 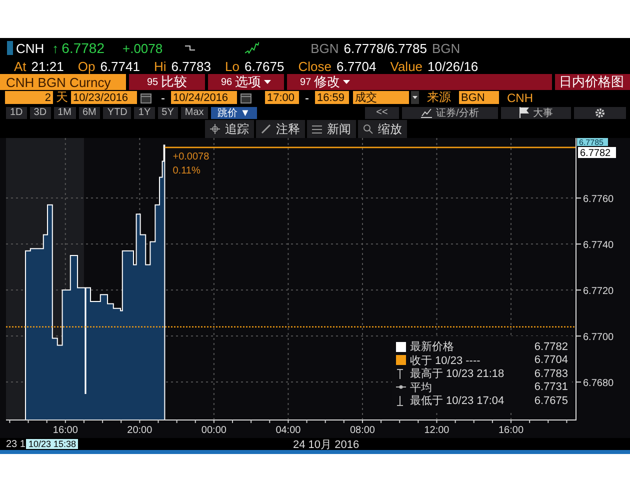 What do you see at coordinates (479, 97) in the screenshot?
I see `source-field: BGN` at bounding box center [479, 97].